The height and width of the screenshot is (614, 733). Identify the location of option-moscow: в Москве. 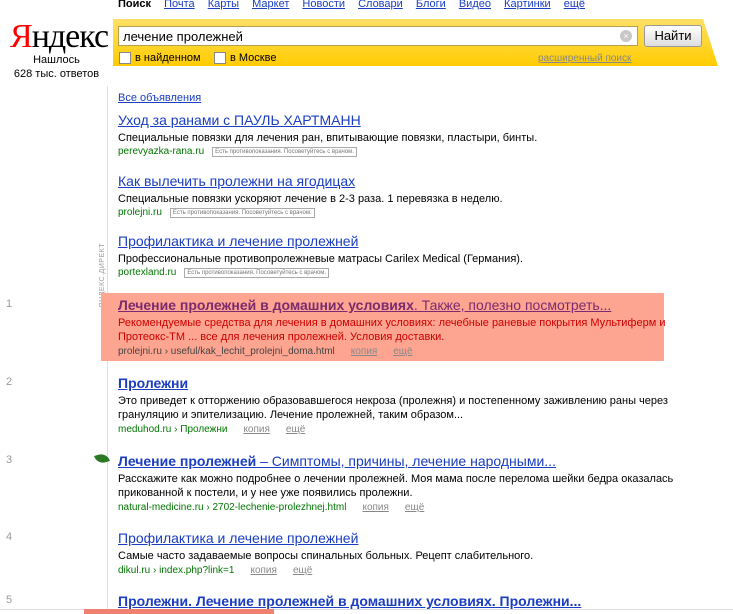
(245, 58).